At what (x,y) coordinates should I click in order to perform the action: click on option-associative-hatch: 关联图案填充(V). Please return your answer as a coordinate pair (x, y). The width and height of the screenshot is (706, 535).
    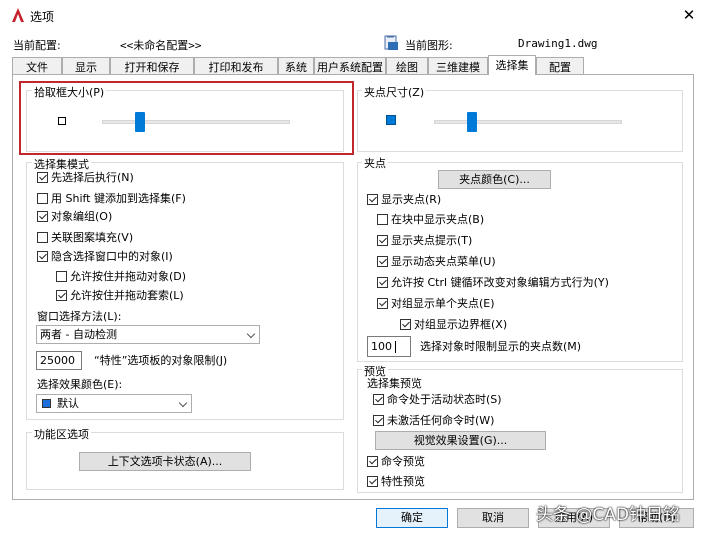
    Looking at the image, I should click on (85, 237).